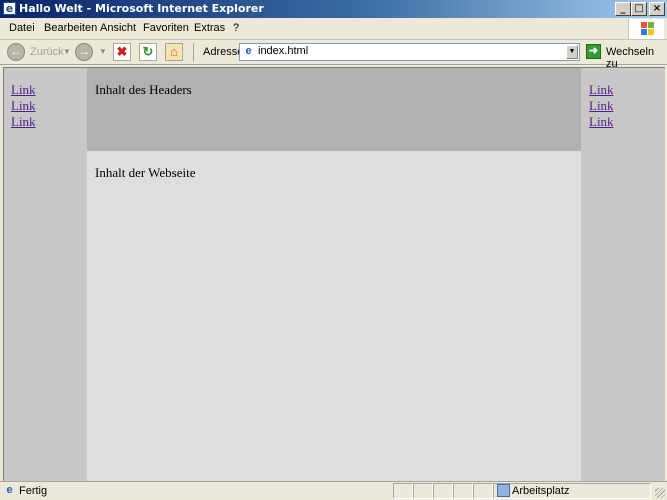 Image resolution: width=667 pixels, height=500 pixels. What do you see at coordinates (67, 51) in the screenshot?
I see `back-dropdown-icon: ▼` at bounding box center [67, 51].